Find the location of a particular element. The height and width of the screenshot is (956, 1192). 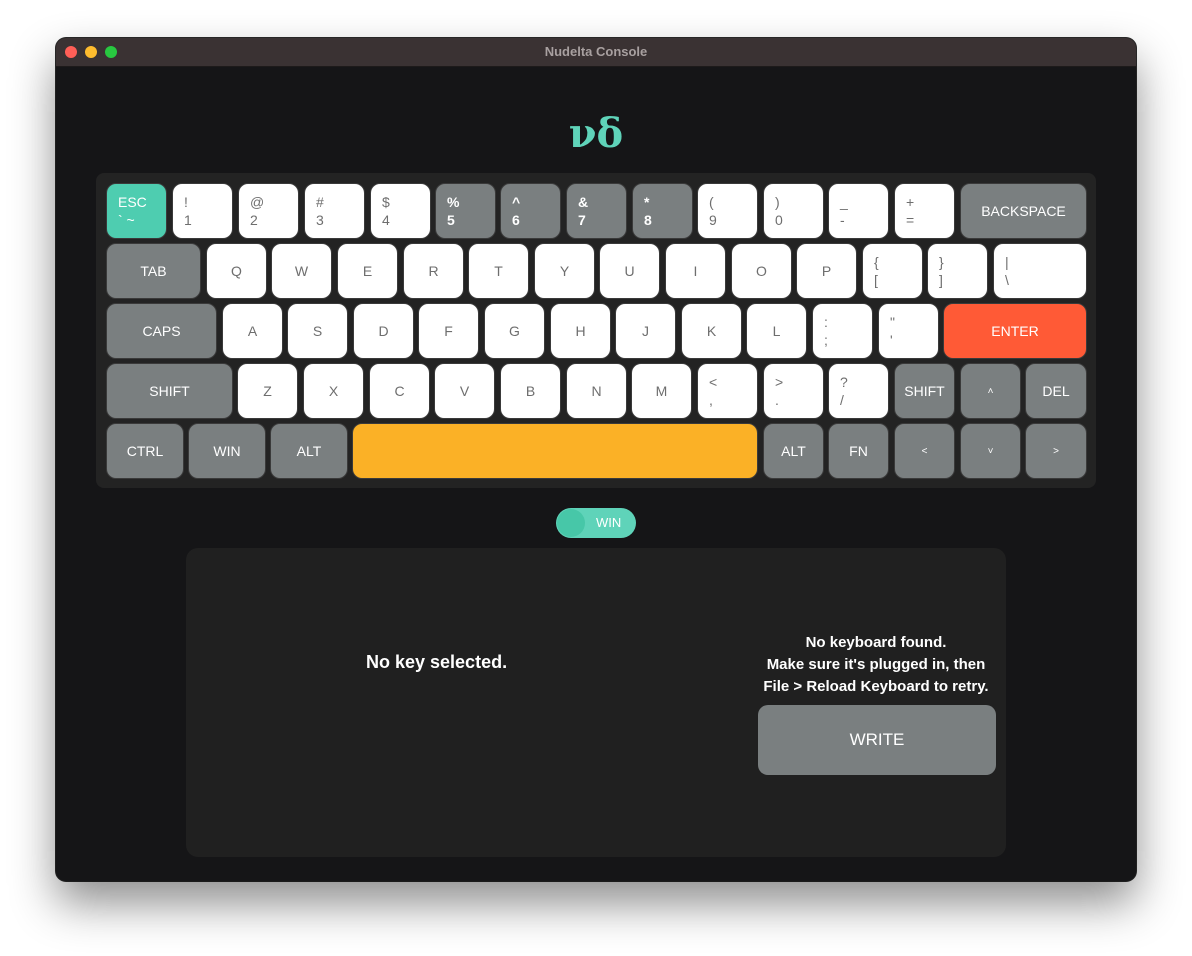

key-g: G is located at coordinates (514, 331).